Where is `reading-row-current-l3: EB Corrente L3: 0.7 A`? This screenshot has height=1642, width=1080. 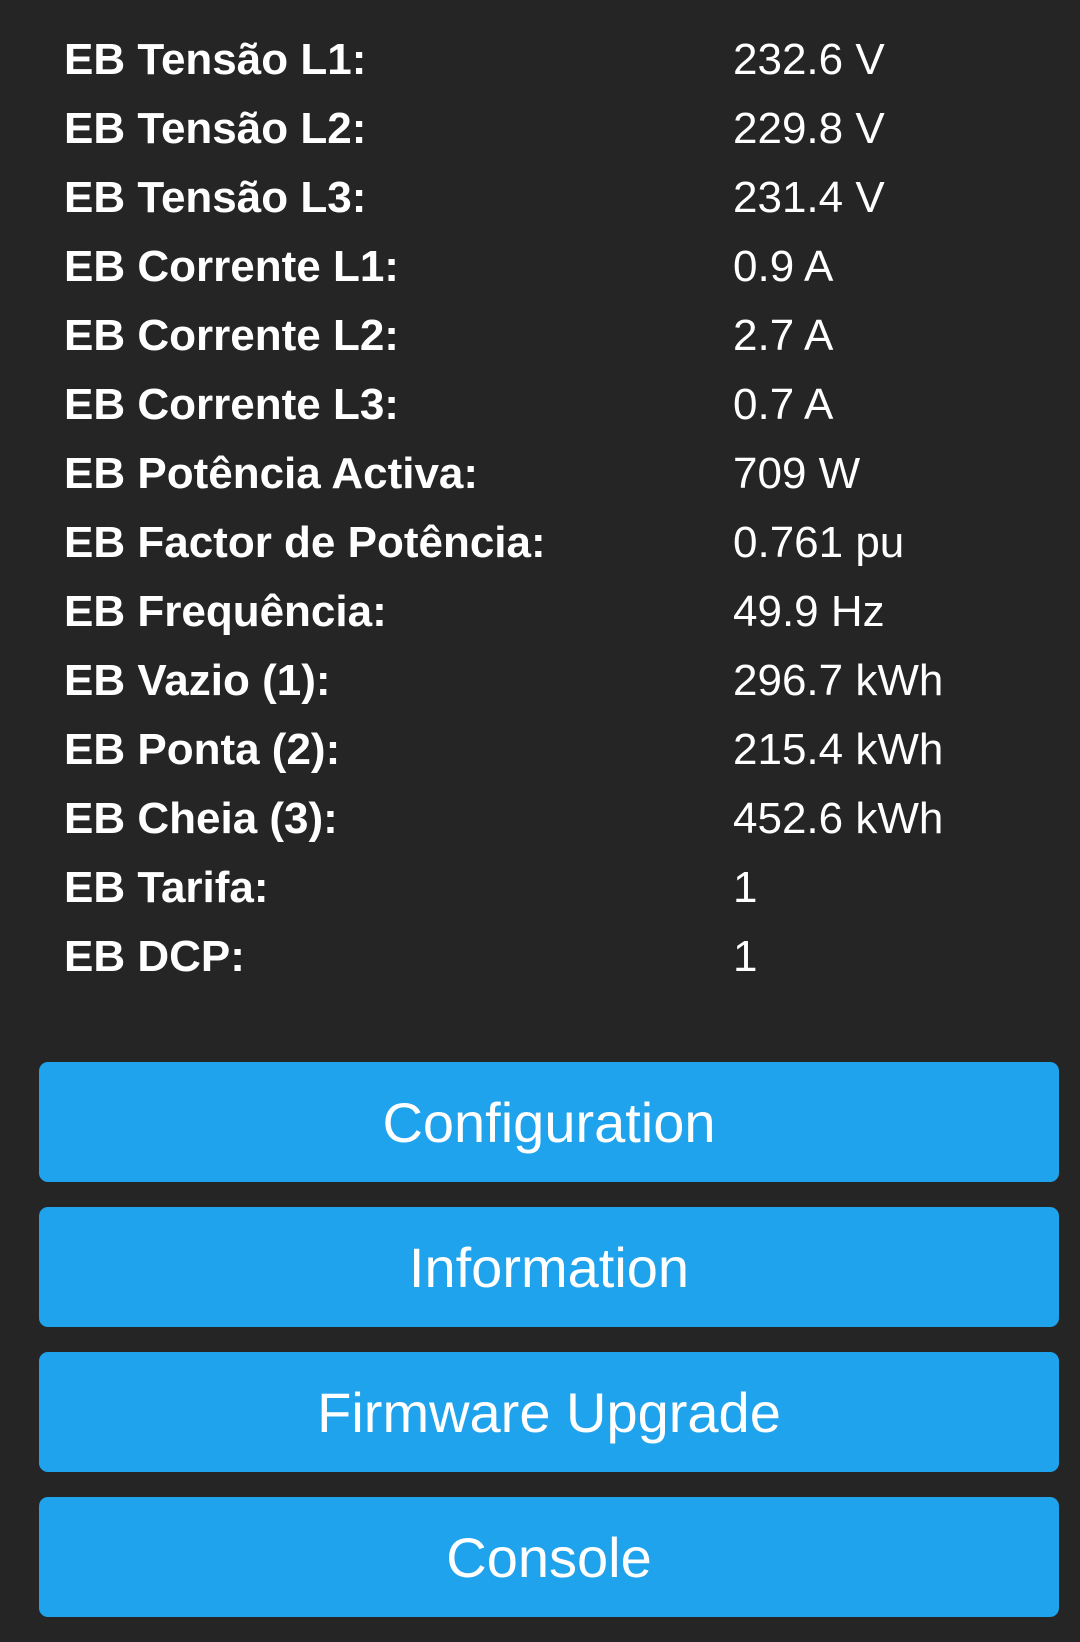 reading-row-current-l3: EB Corrente L3: 0.7 A is located at coordinates (544, 404).